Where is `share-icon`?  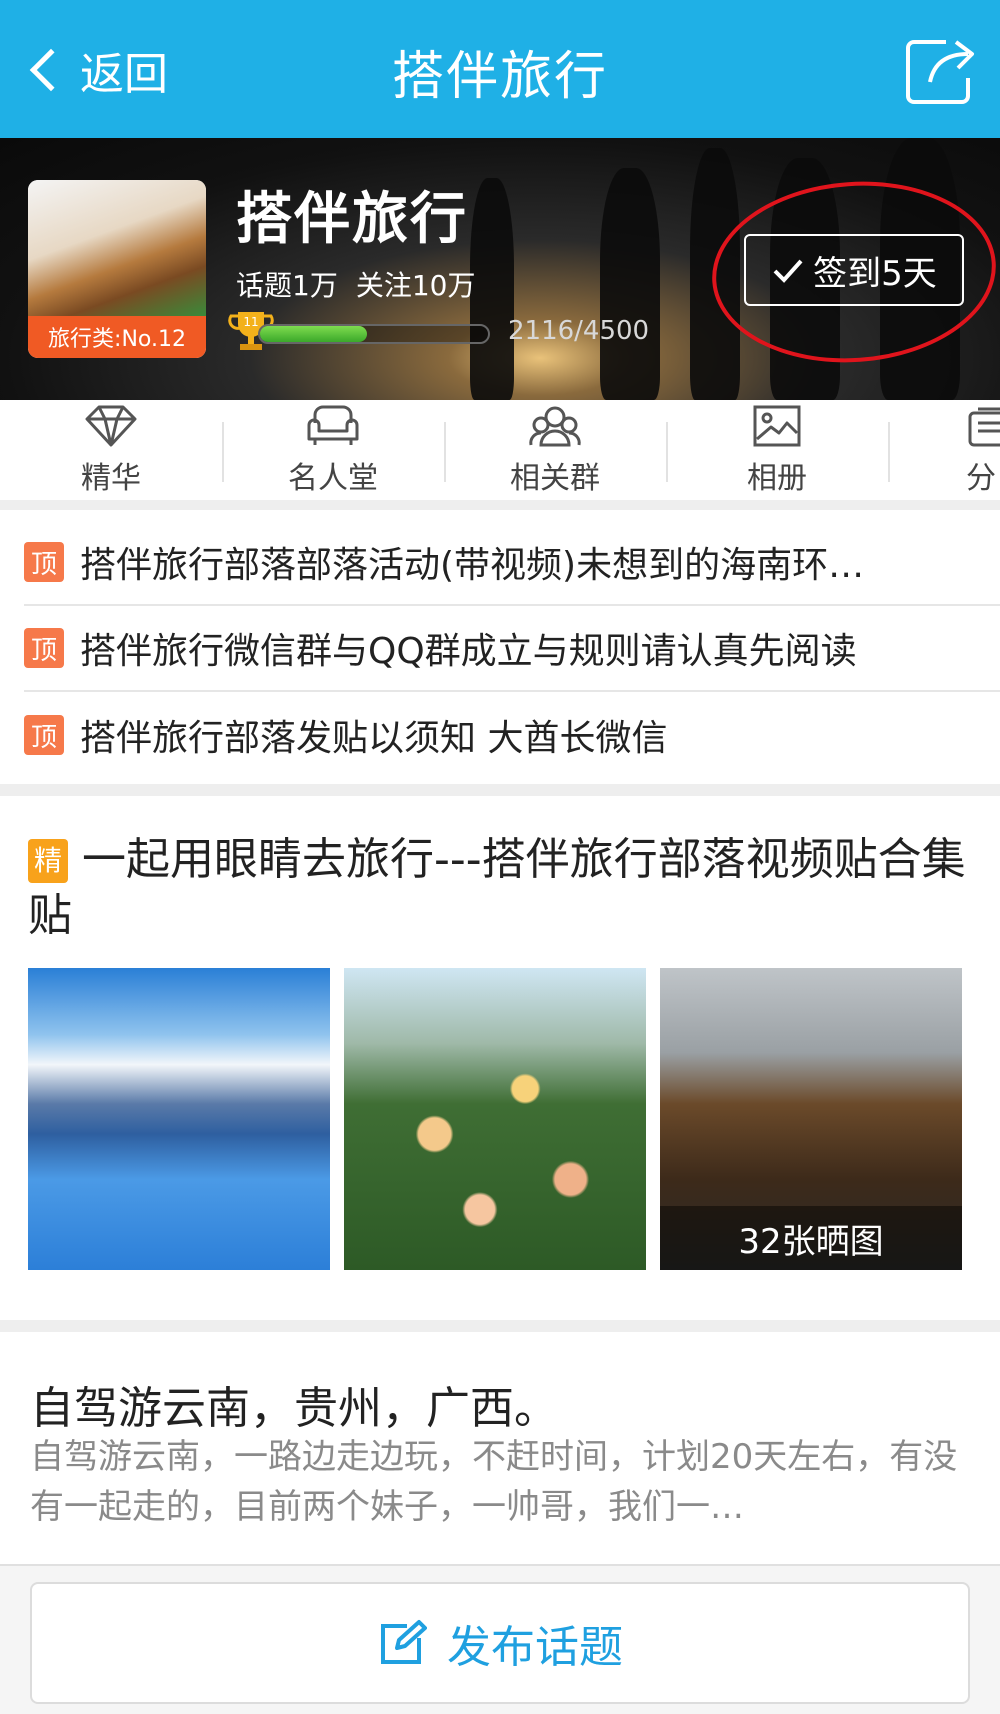 share-icon is located at coordinates (943, 69).